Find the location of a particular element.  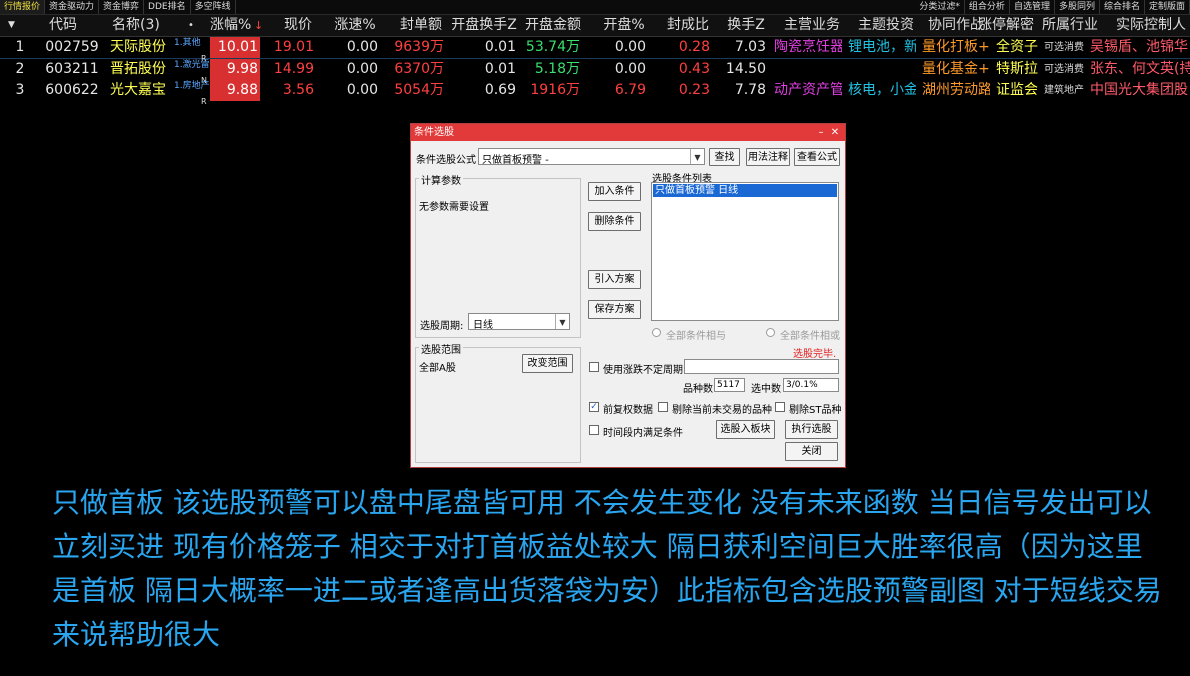

exclude-st-label: 剔除ST品种 is located at coordinates (815, 410).